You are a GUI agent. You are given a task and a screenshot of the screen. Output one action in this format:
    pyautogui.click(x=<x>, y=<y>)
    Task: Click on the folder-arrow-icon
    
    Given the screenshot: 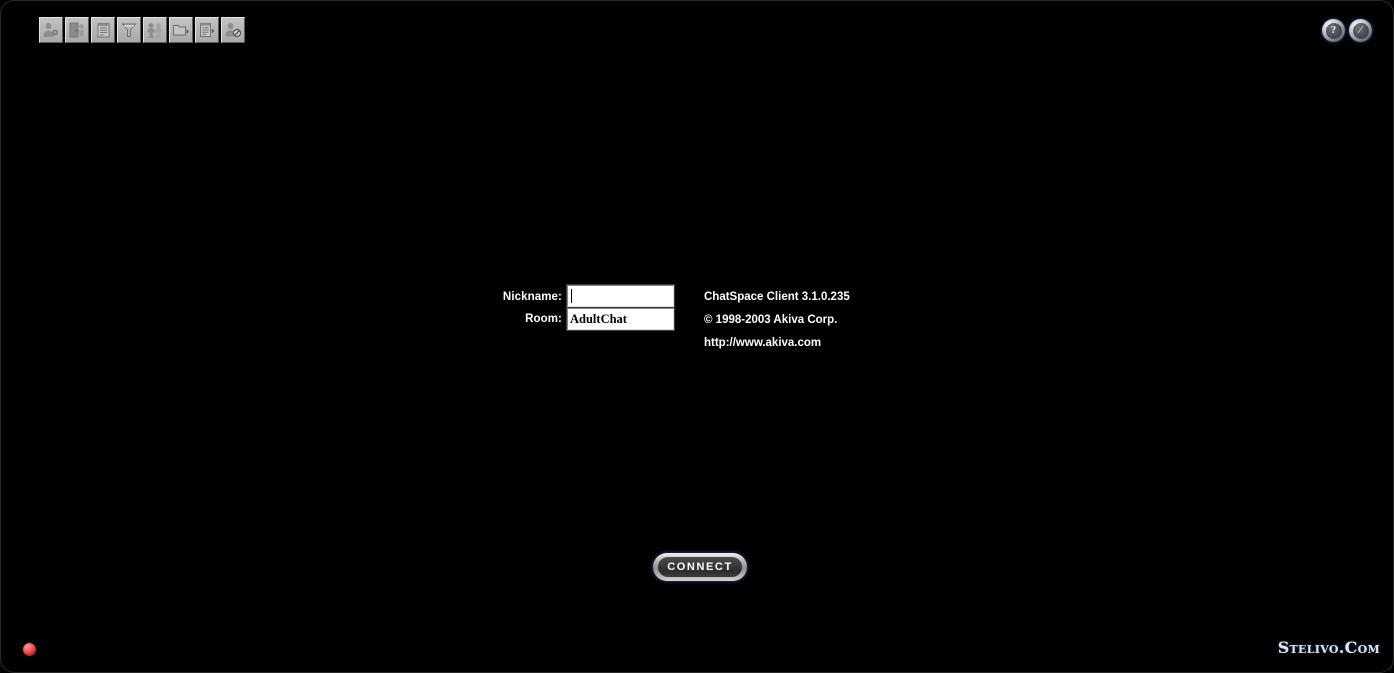 What is the action you would take?
    pyautogui.click(x=181, y=30)
    